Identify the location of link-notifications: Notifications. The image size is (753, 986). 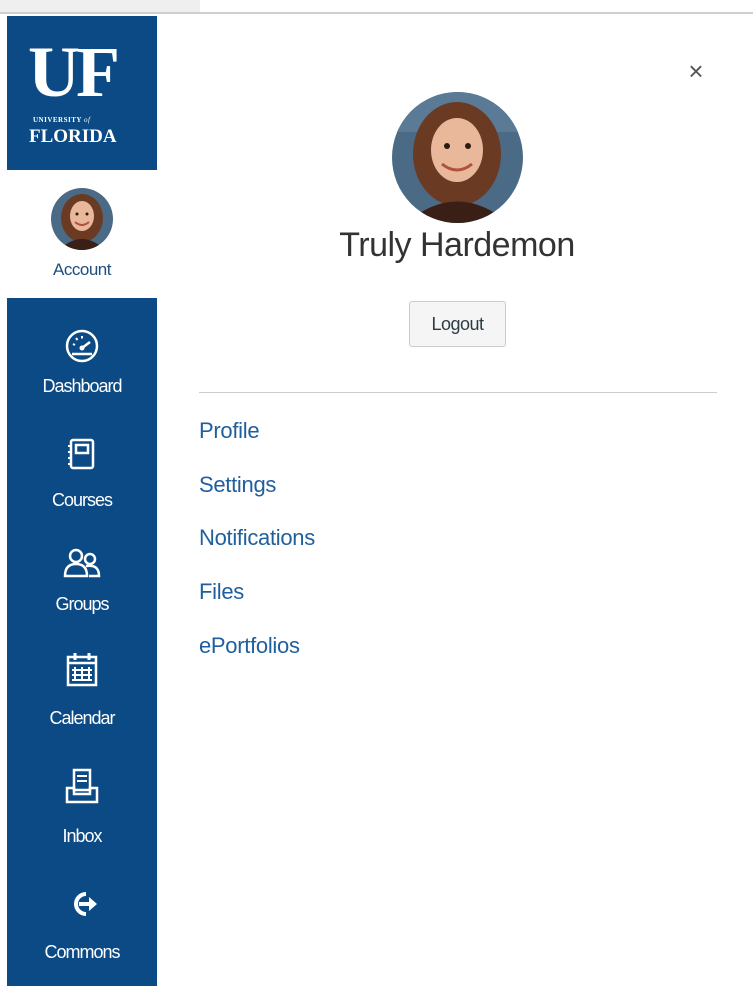
(257, 538).